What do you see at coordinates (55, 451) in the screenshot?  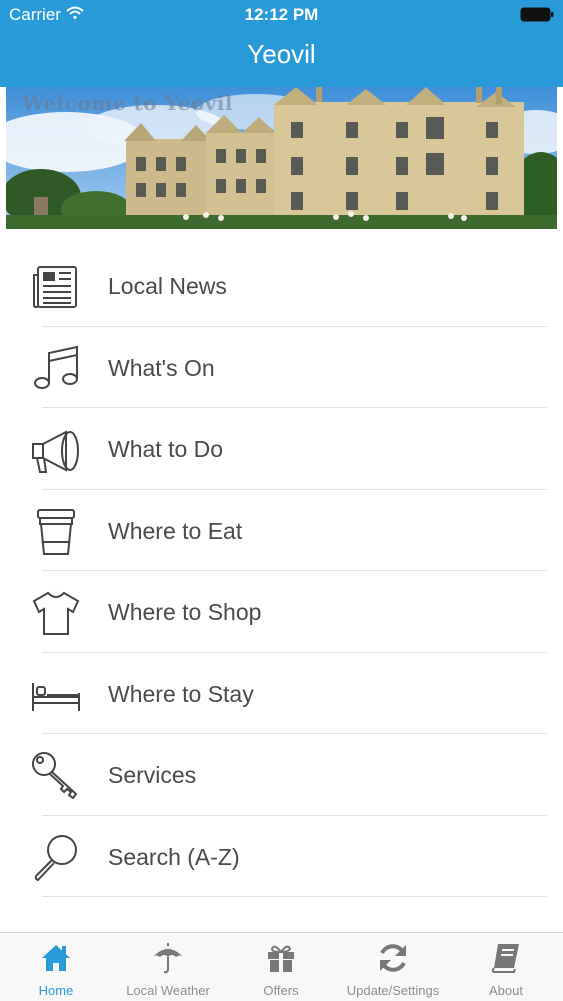 I see `megaphone-icon` at bounding box center [55, 451].